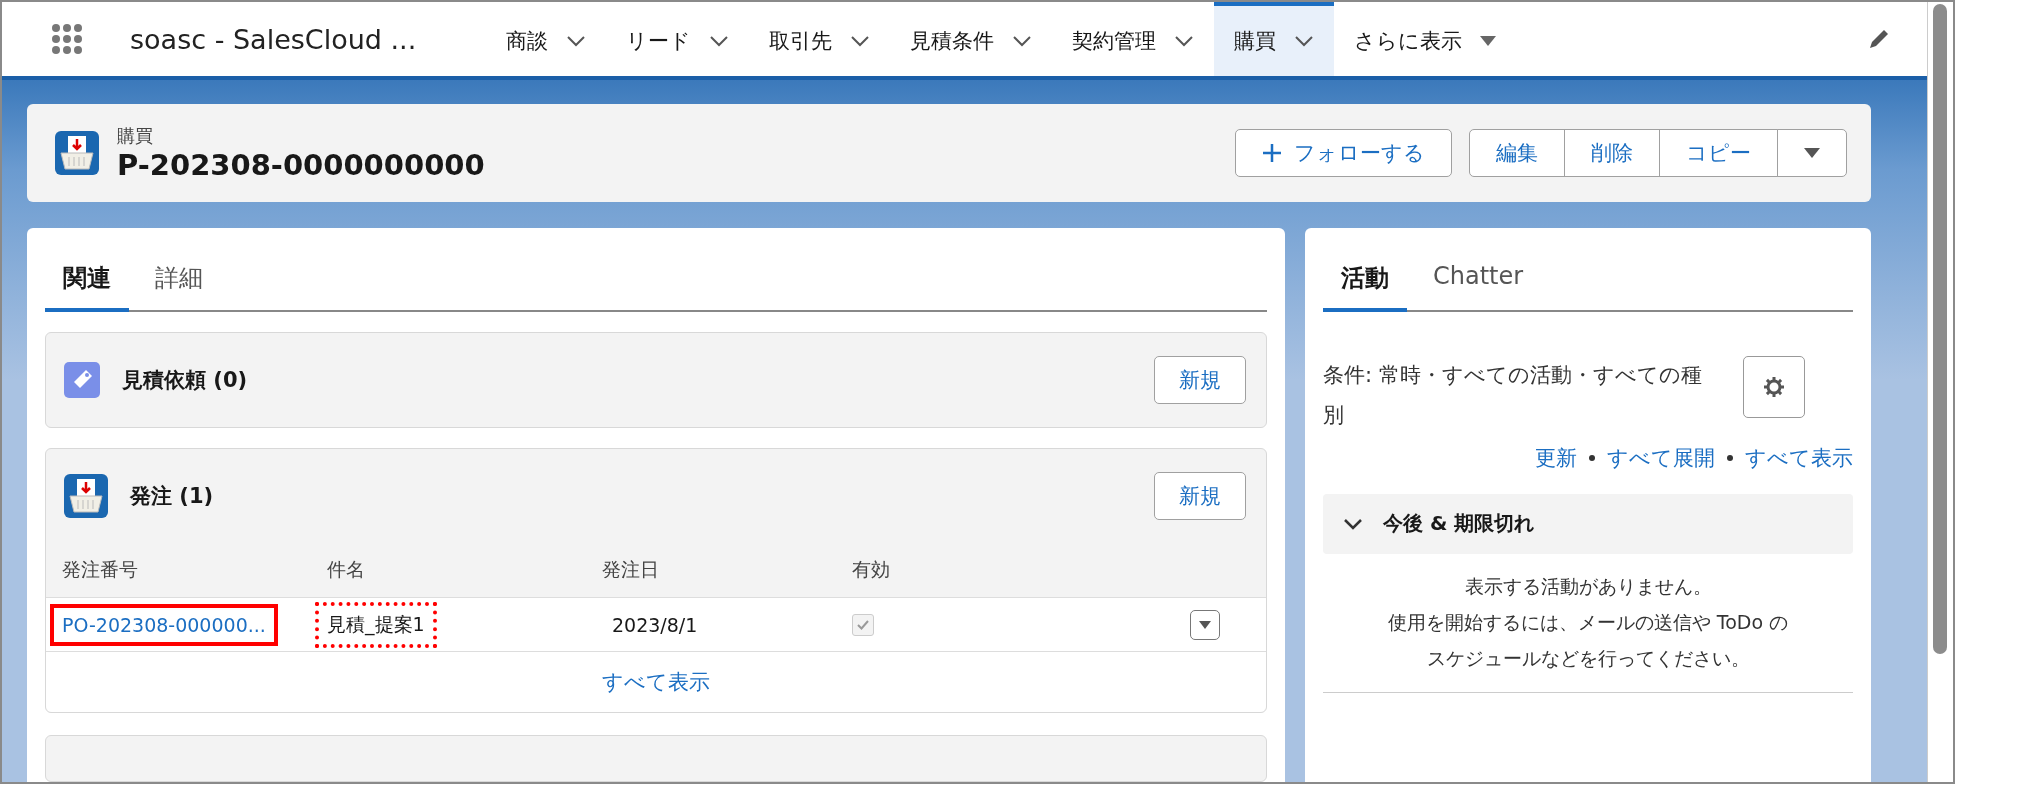 This screenshot has height=792, width=2027. Describe the element at coordinates (1799, 457) in the screenshot. I see `activity-link: すべて表示` at that location.